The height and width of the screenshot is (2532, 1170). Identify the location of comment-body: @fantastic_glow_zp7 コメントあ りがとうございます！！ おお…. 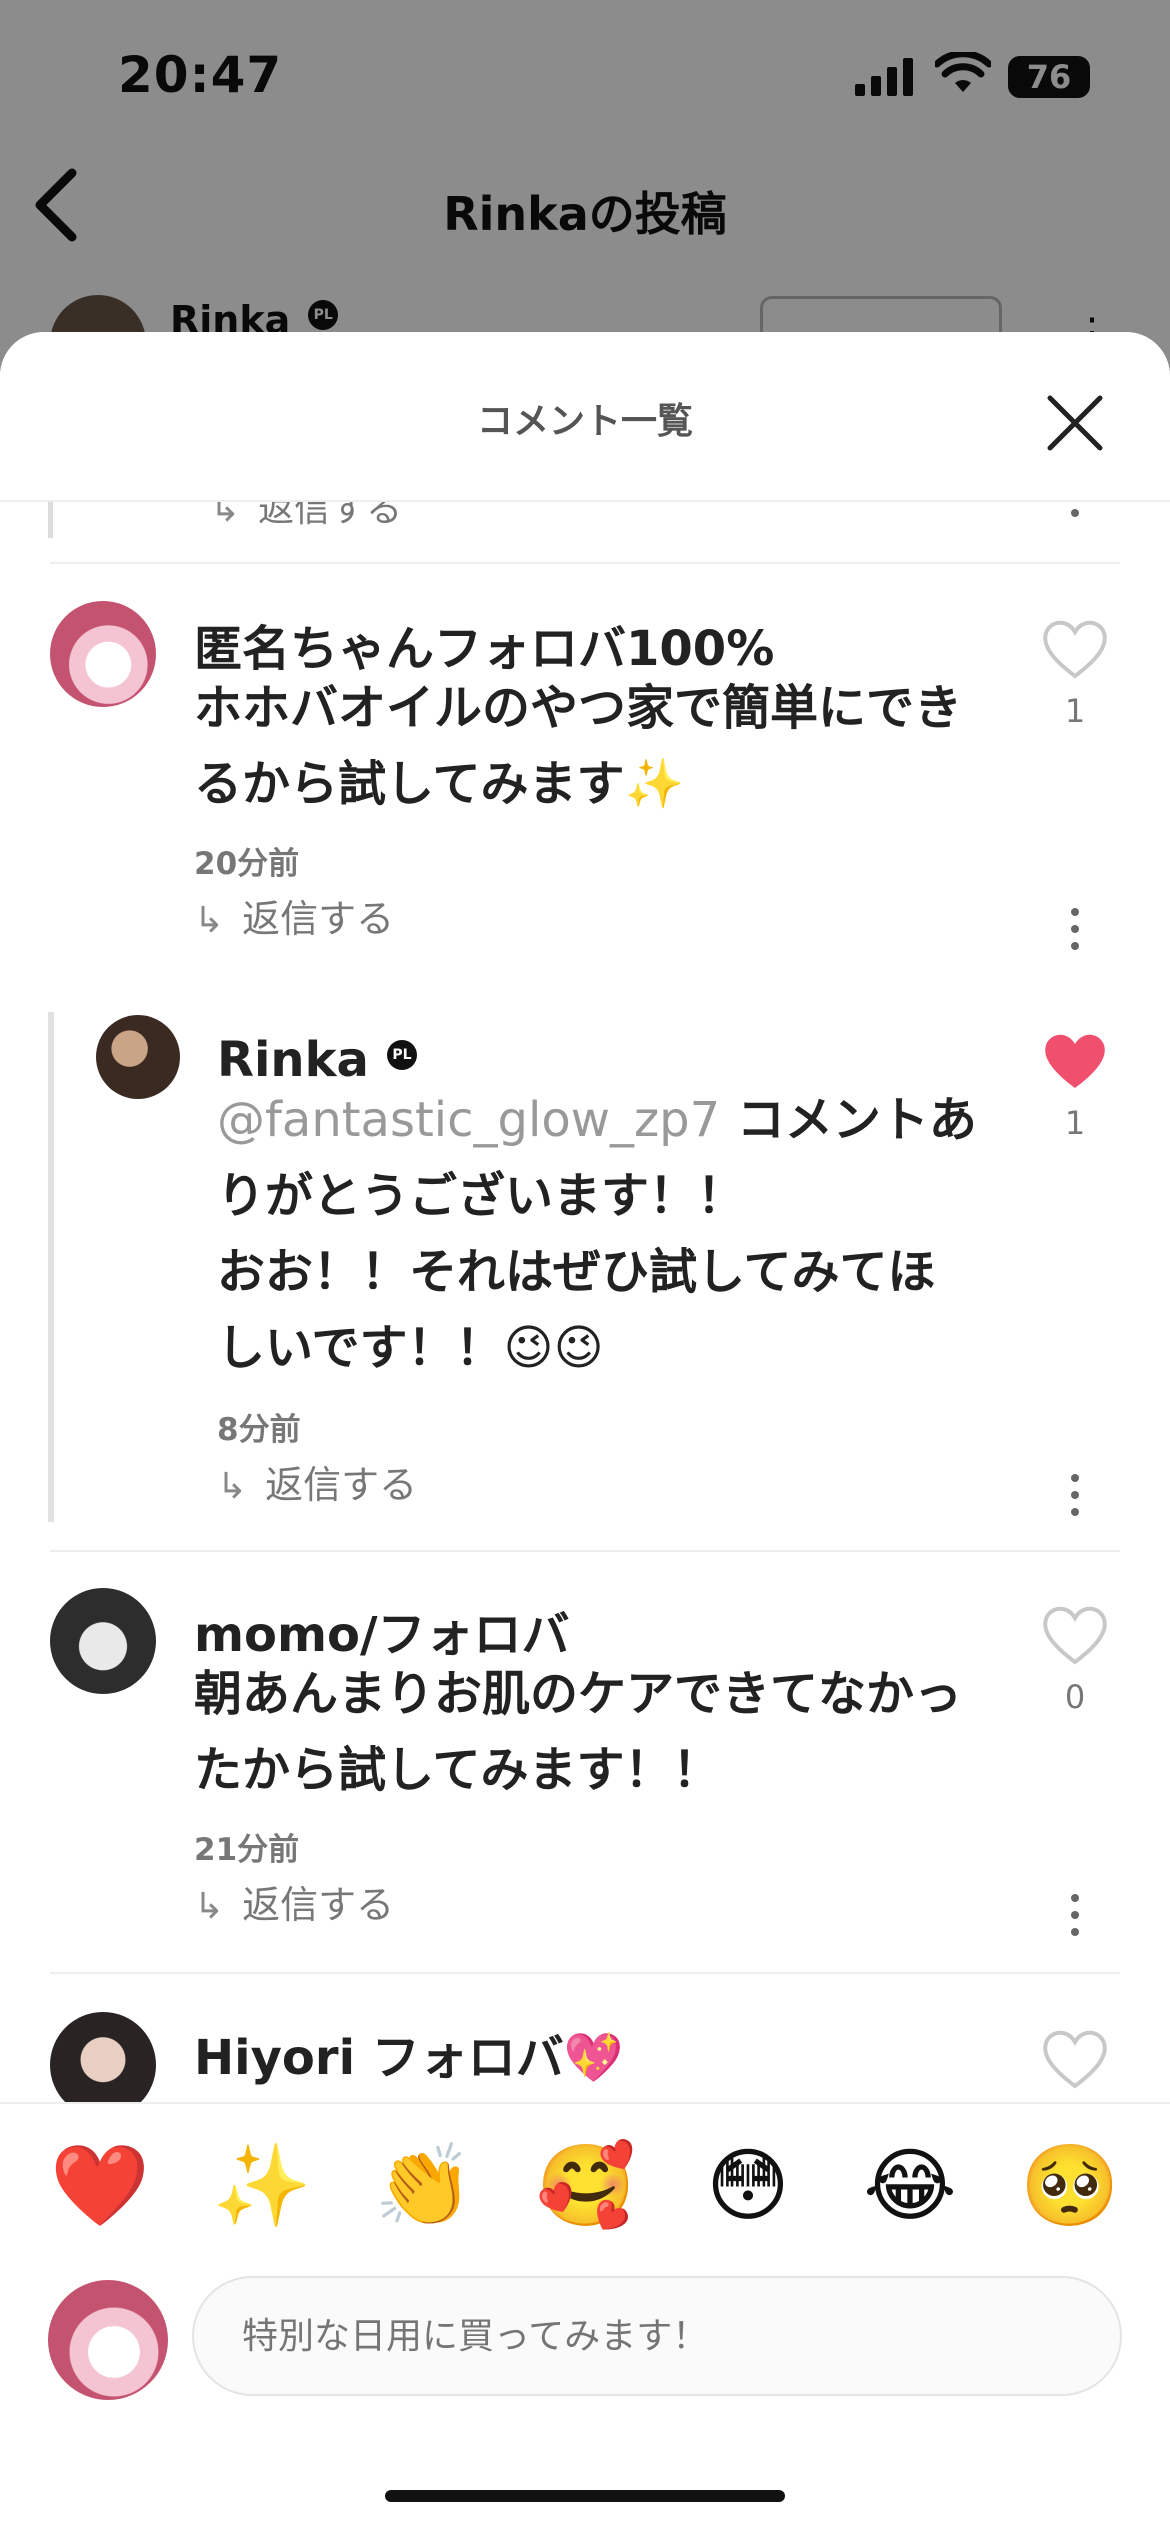
(617, 1234).